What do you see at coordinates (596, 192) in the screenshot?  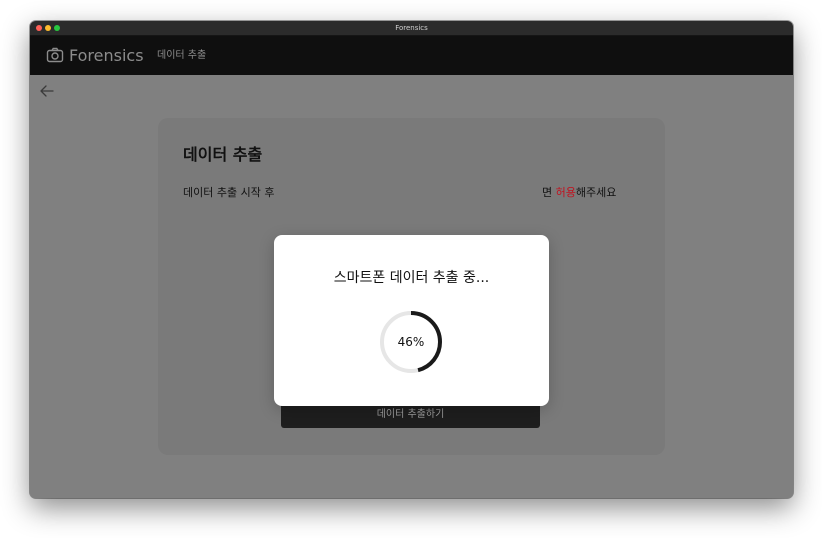 I see `instruction-tail: 해주세요` at bounding box center [596, 192].